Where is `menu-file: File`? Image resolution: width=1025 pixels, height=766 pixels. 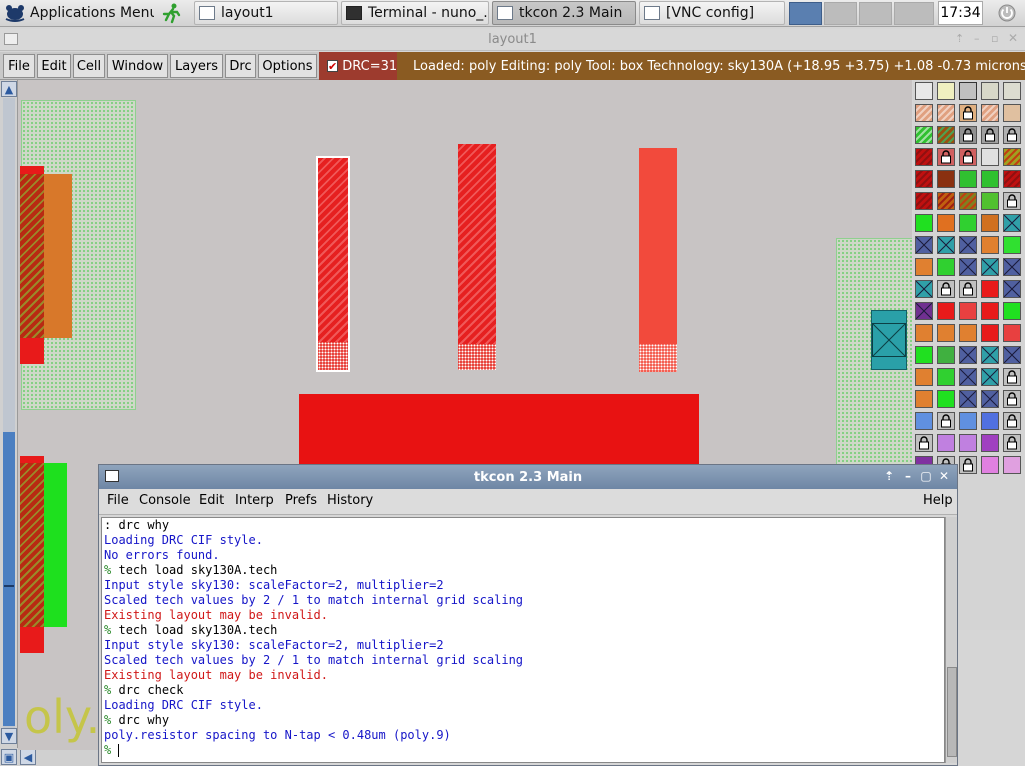 menu-file: File is located at coordinates (19, 66).